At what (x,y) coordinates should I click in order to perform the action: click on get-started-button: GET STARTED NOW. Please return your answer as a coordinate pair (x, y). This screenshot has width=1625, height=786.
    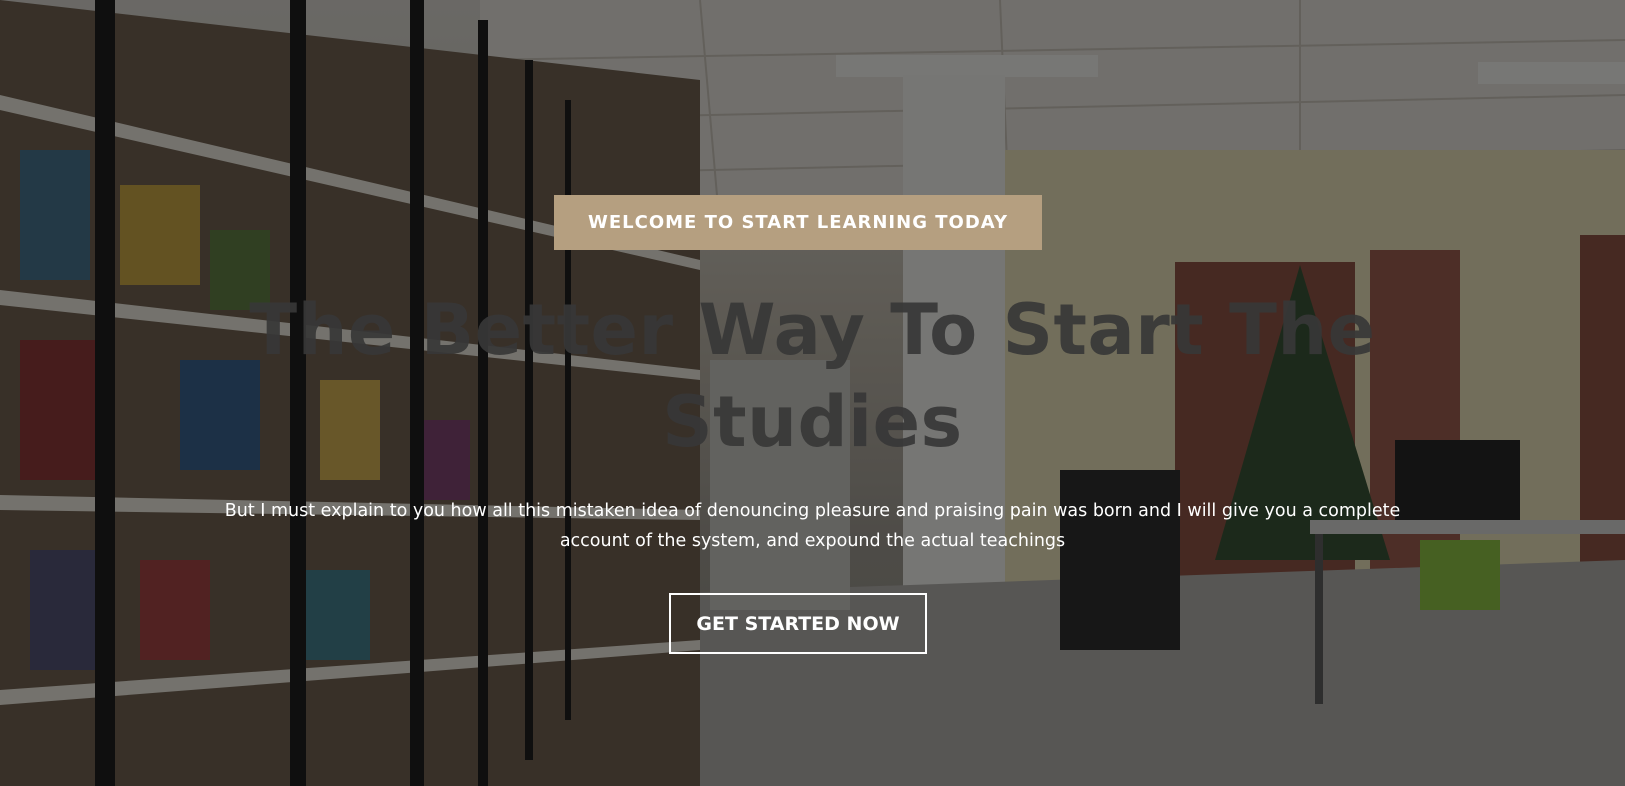
    Looking at the image, I should click on (798, 623).